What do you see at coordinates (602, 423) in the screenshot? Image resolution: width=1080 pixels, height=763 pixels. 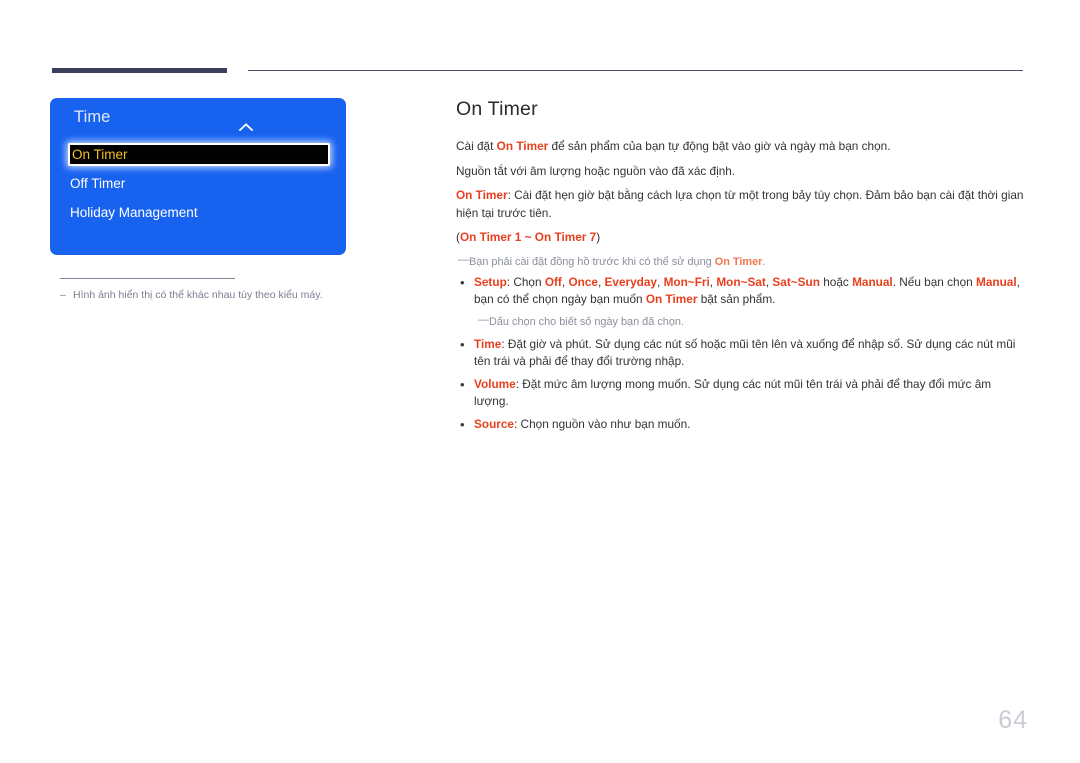 I see `text-run: : Chọn nguồn vào như bạn muốn.` at bounding box center [602, 423].